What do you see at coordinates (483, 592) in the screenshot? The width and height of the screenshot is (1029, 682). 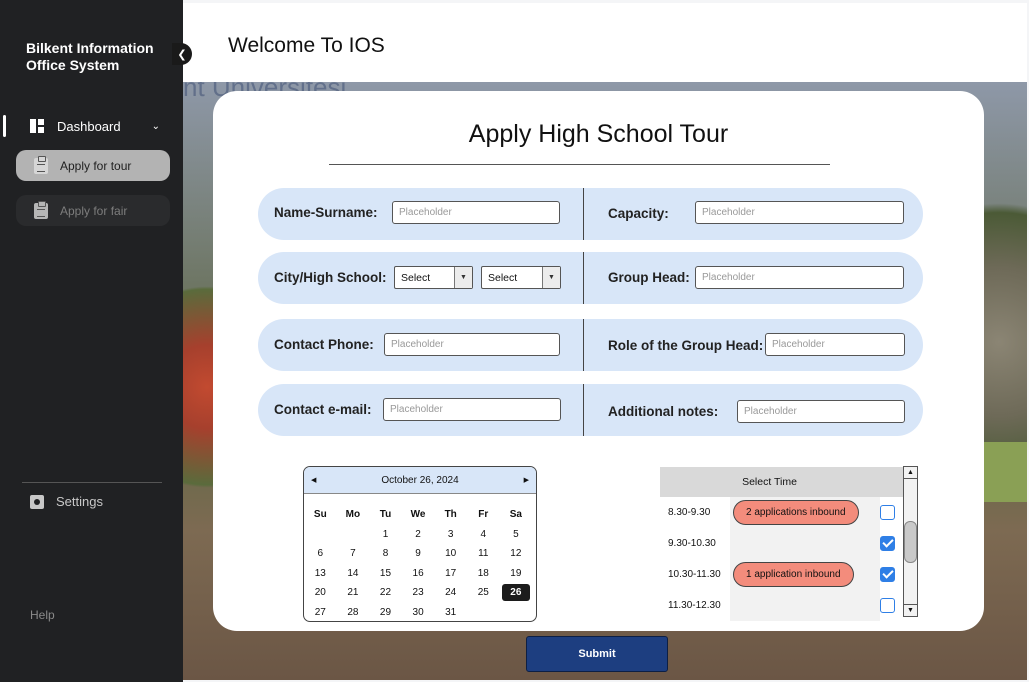 I see `calendar-day: 25` at bounding box center [483, 592].